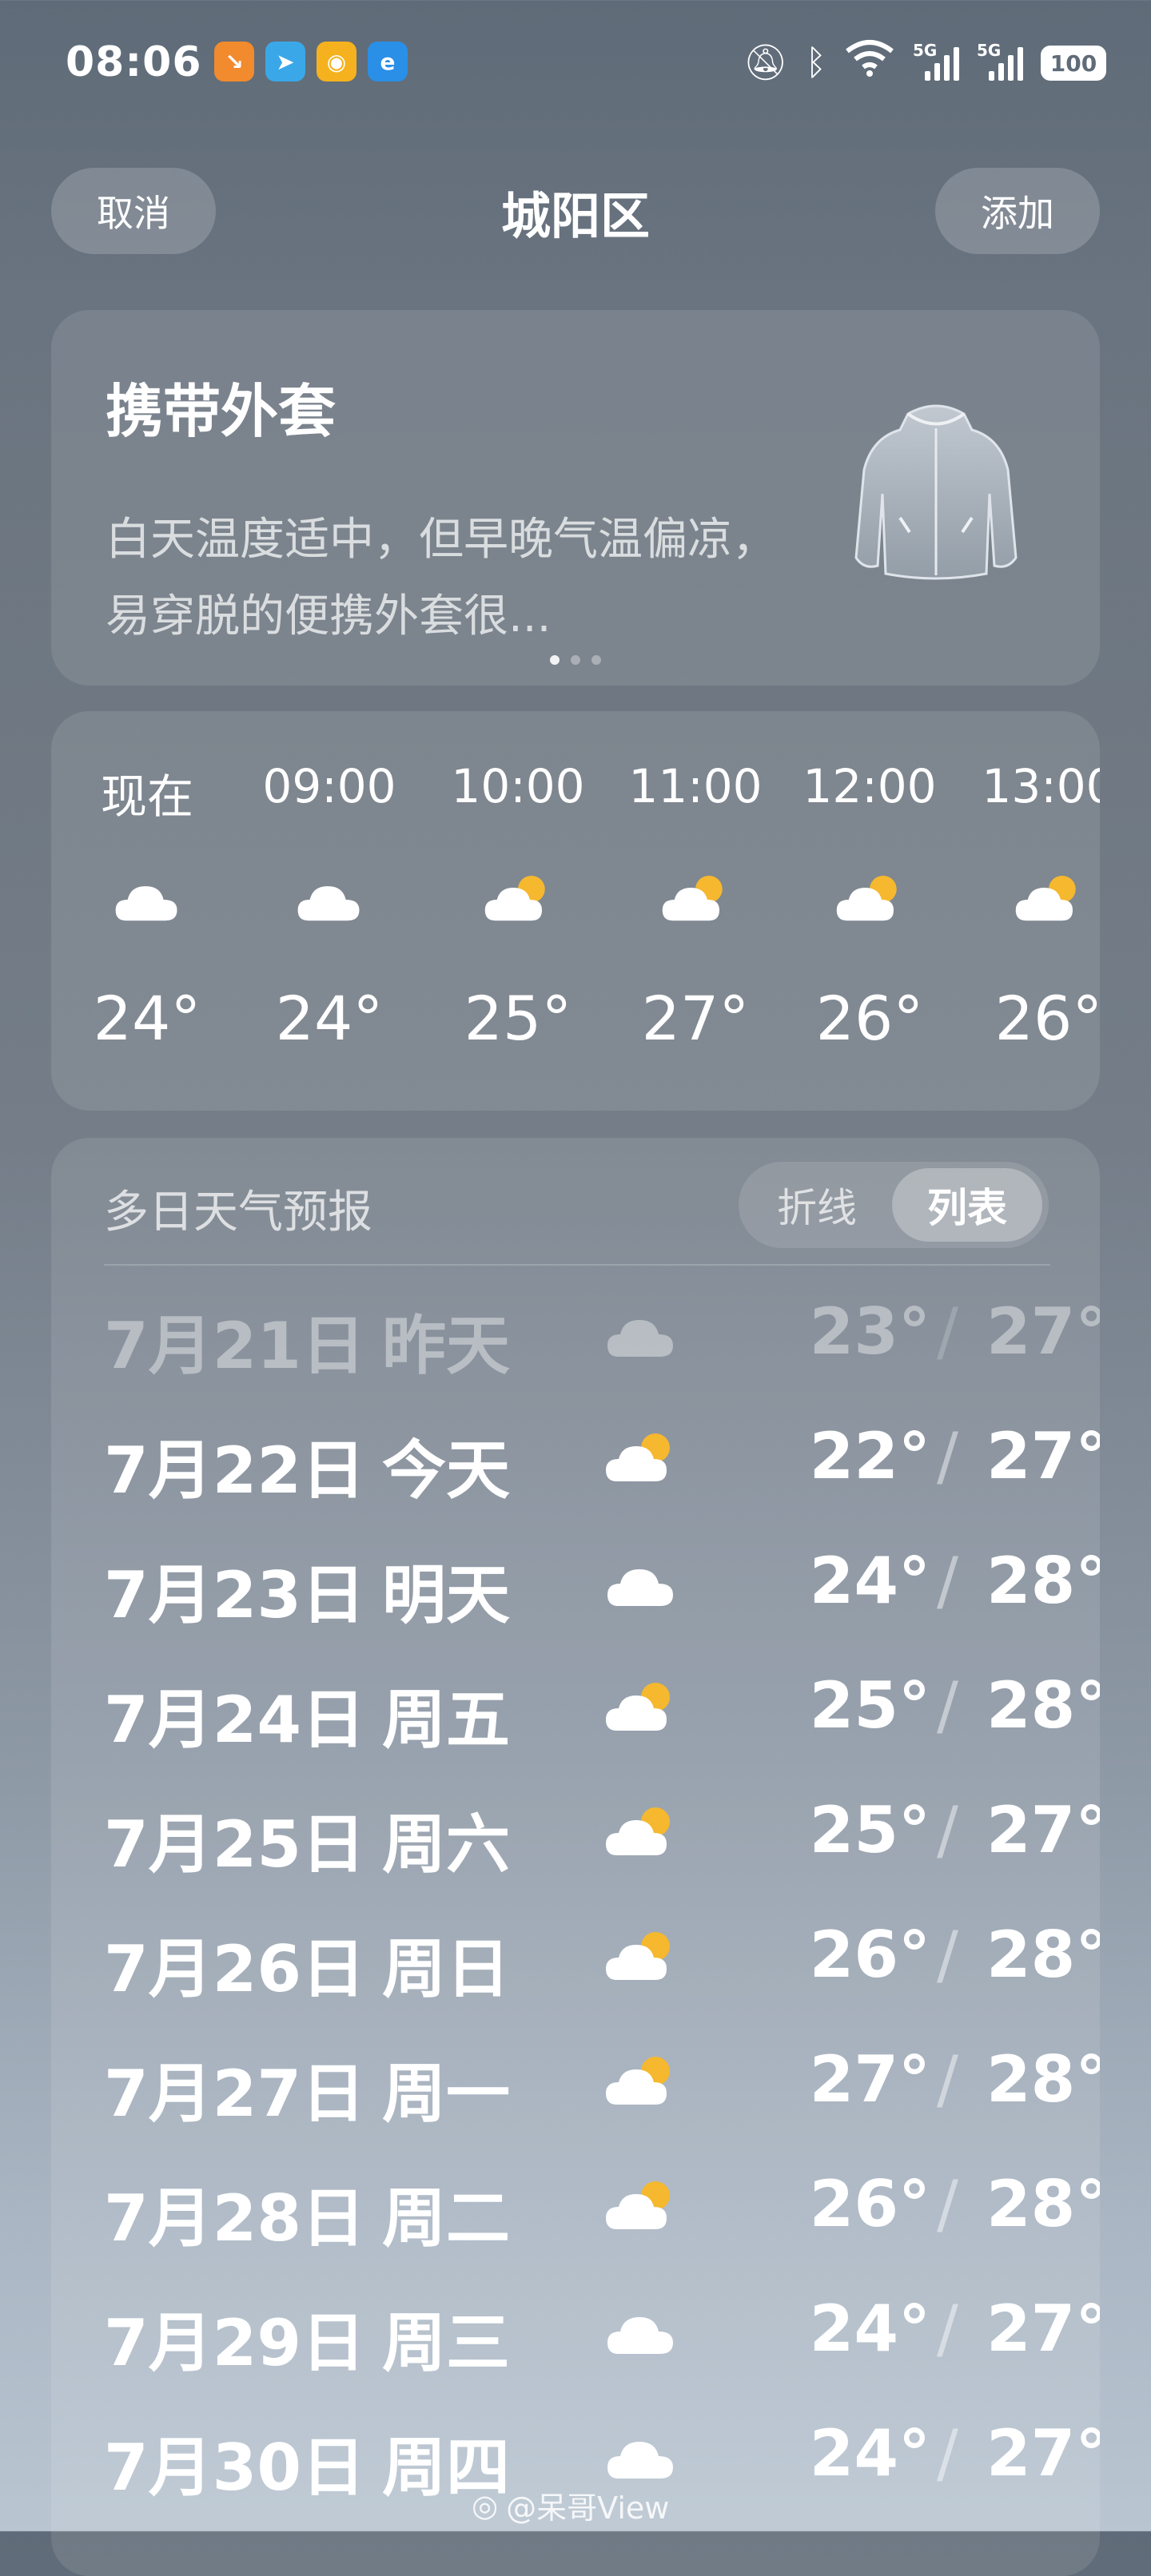 The image size is (1151, 2576). What do you see at coordinates (329, 911) in the screenshot?
I see `hour-item: 09:00 24°` at bounding box center [329, 911].